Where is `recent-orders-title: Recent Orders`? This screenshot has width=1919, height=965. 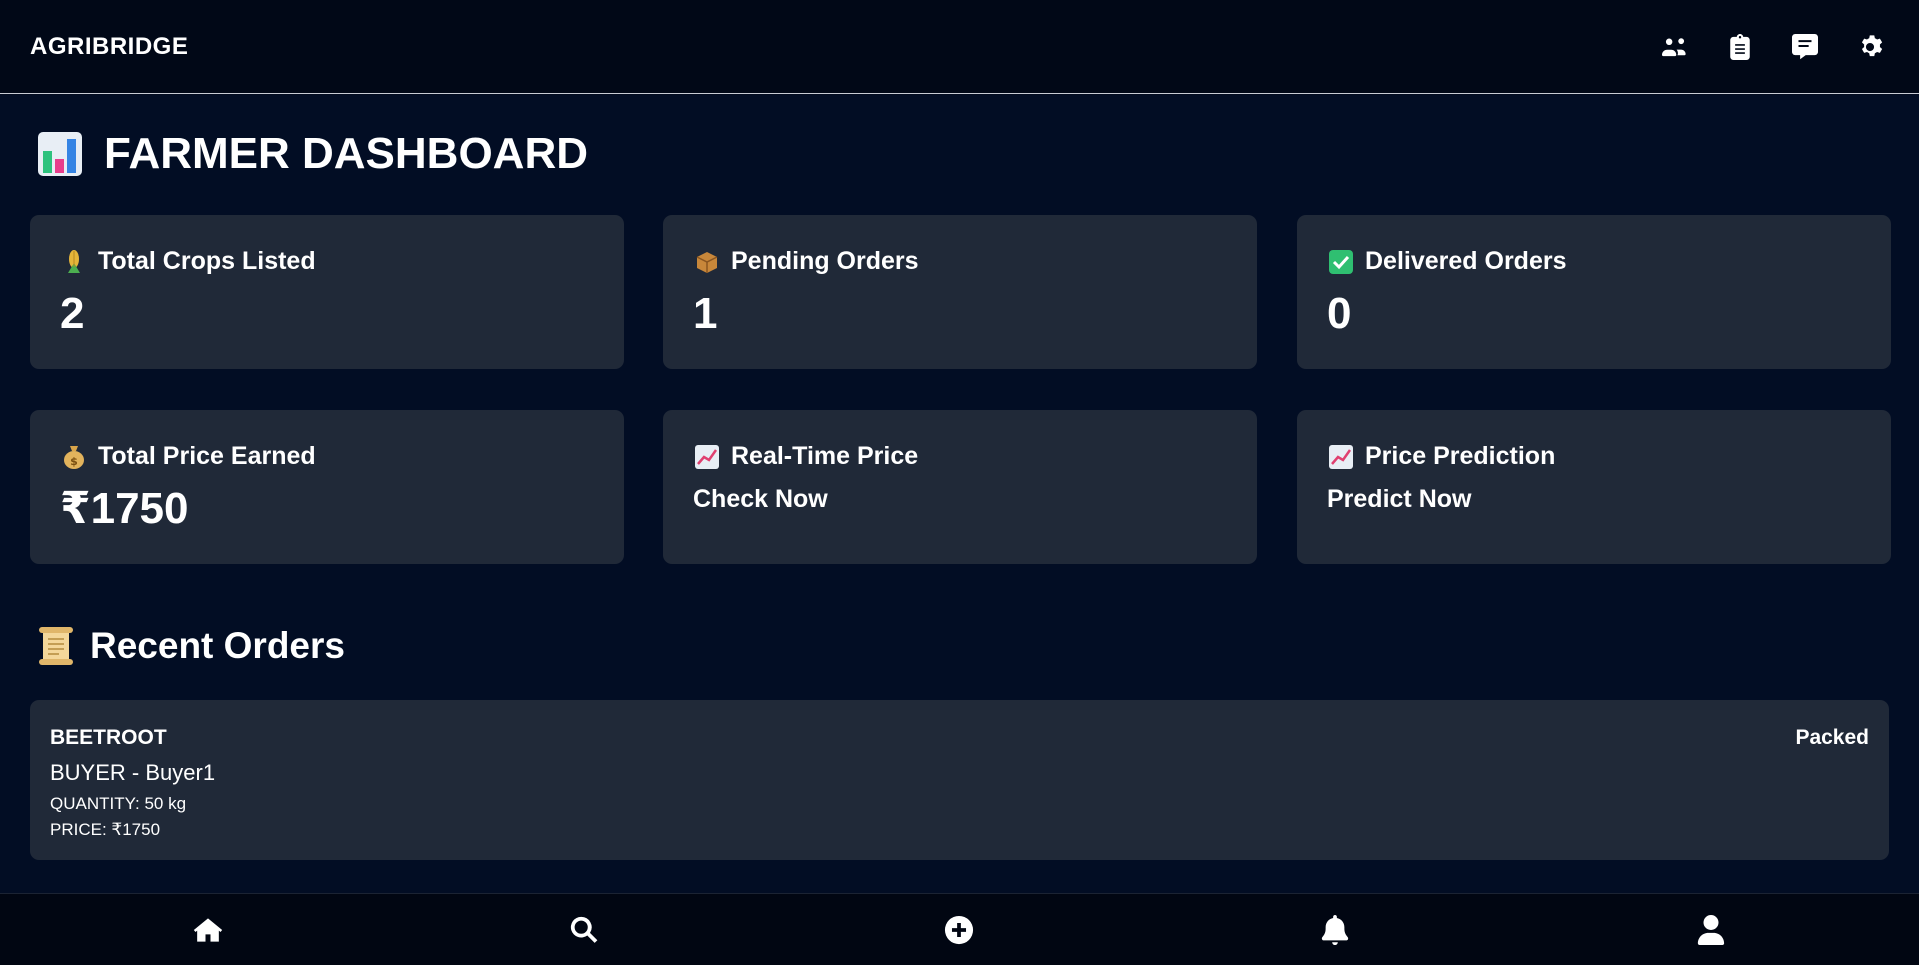
recent-orders-title: Recent Orders is located at coordinates (190, 646).